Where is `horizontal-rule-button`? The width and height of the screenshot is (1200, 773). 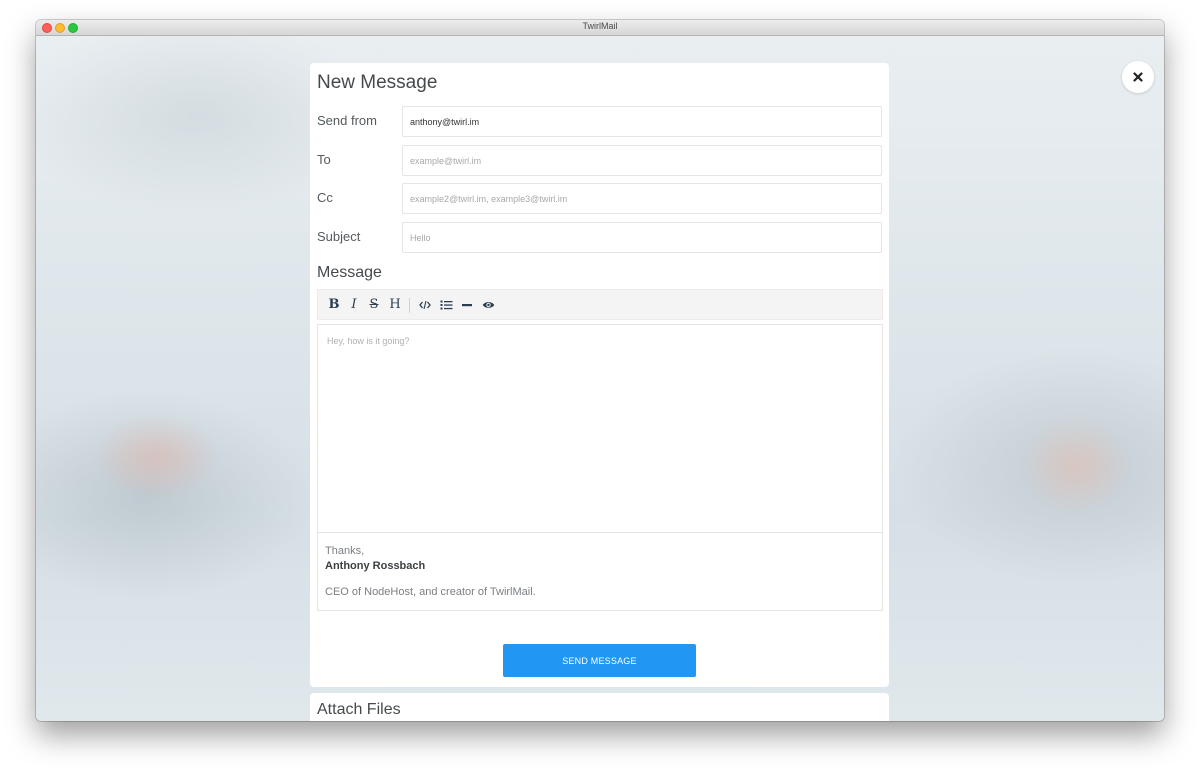 horizontal-rule-button is located at coordinates (467, 305).